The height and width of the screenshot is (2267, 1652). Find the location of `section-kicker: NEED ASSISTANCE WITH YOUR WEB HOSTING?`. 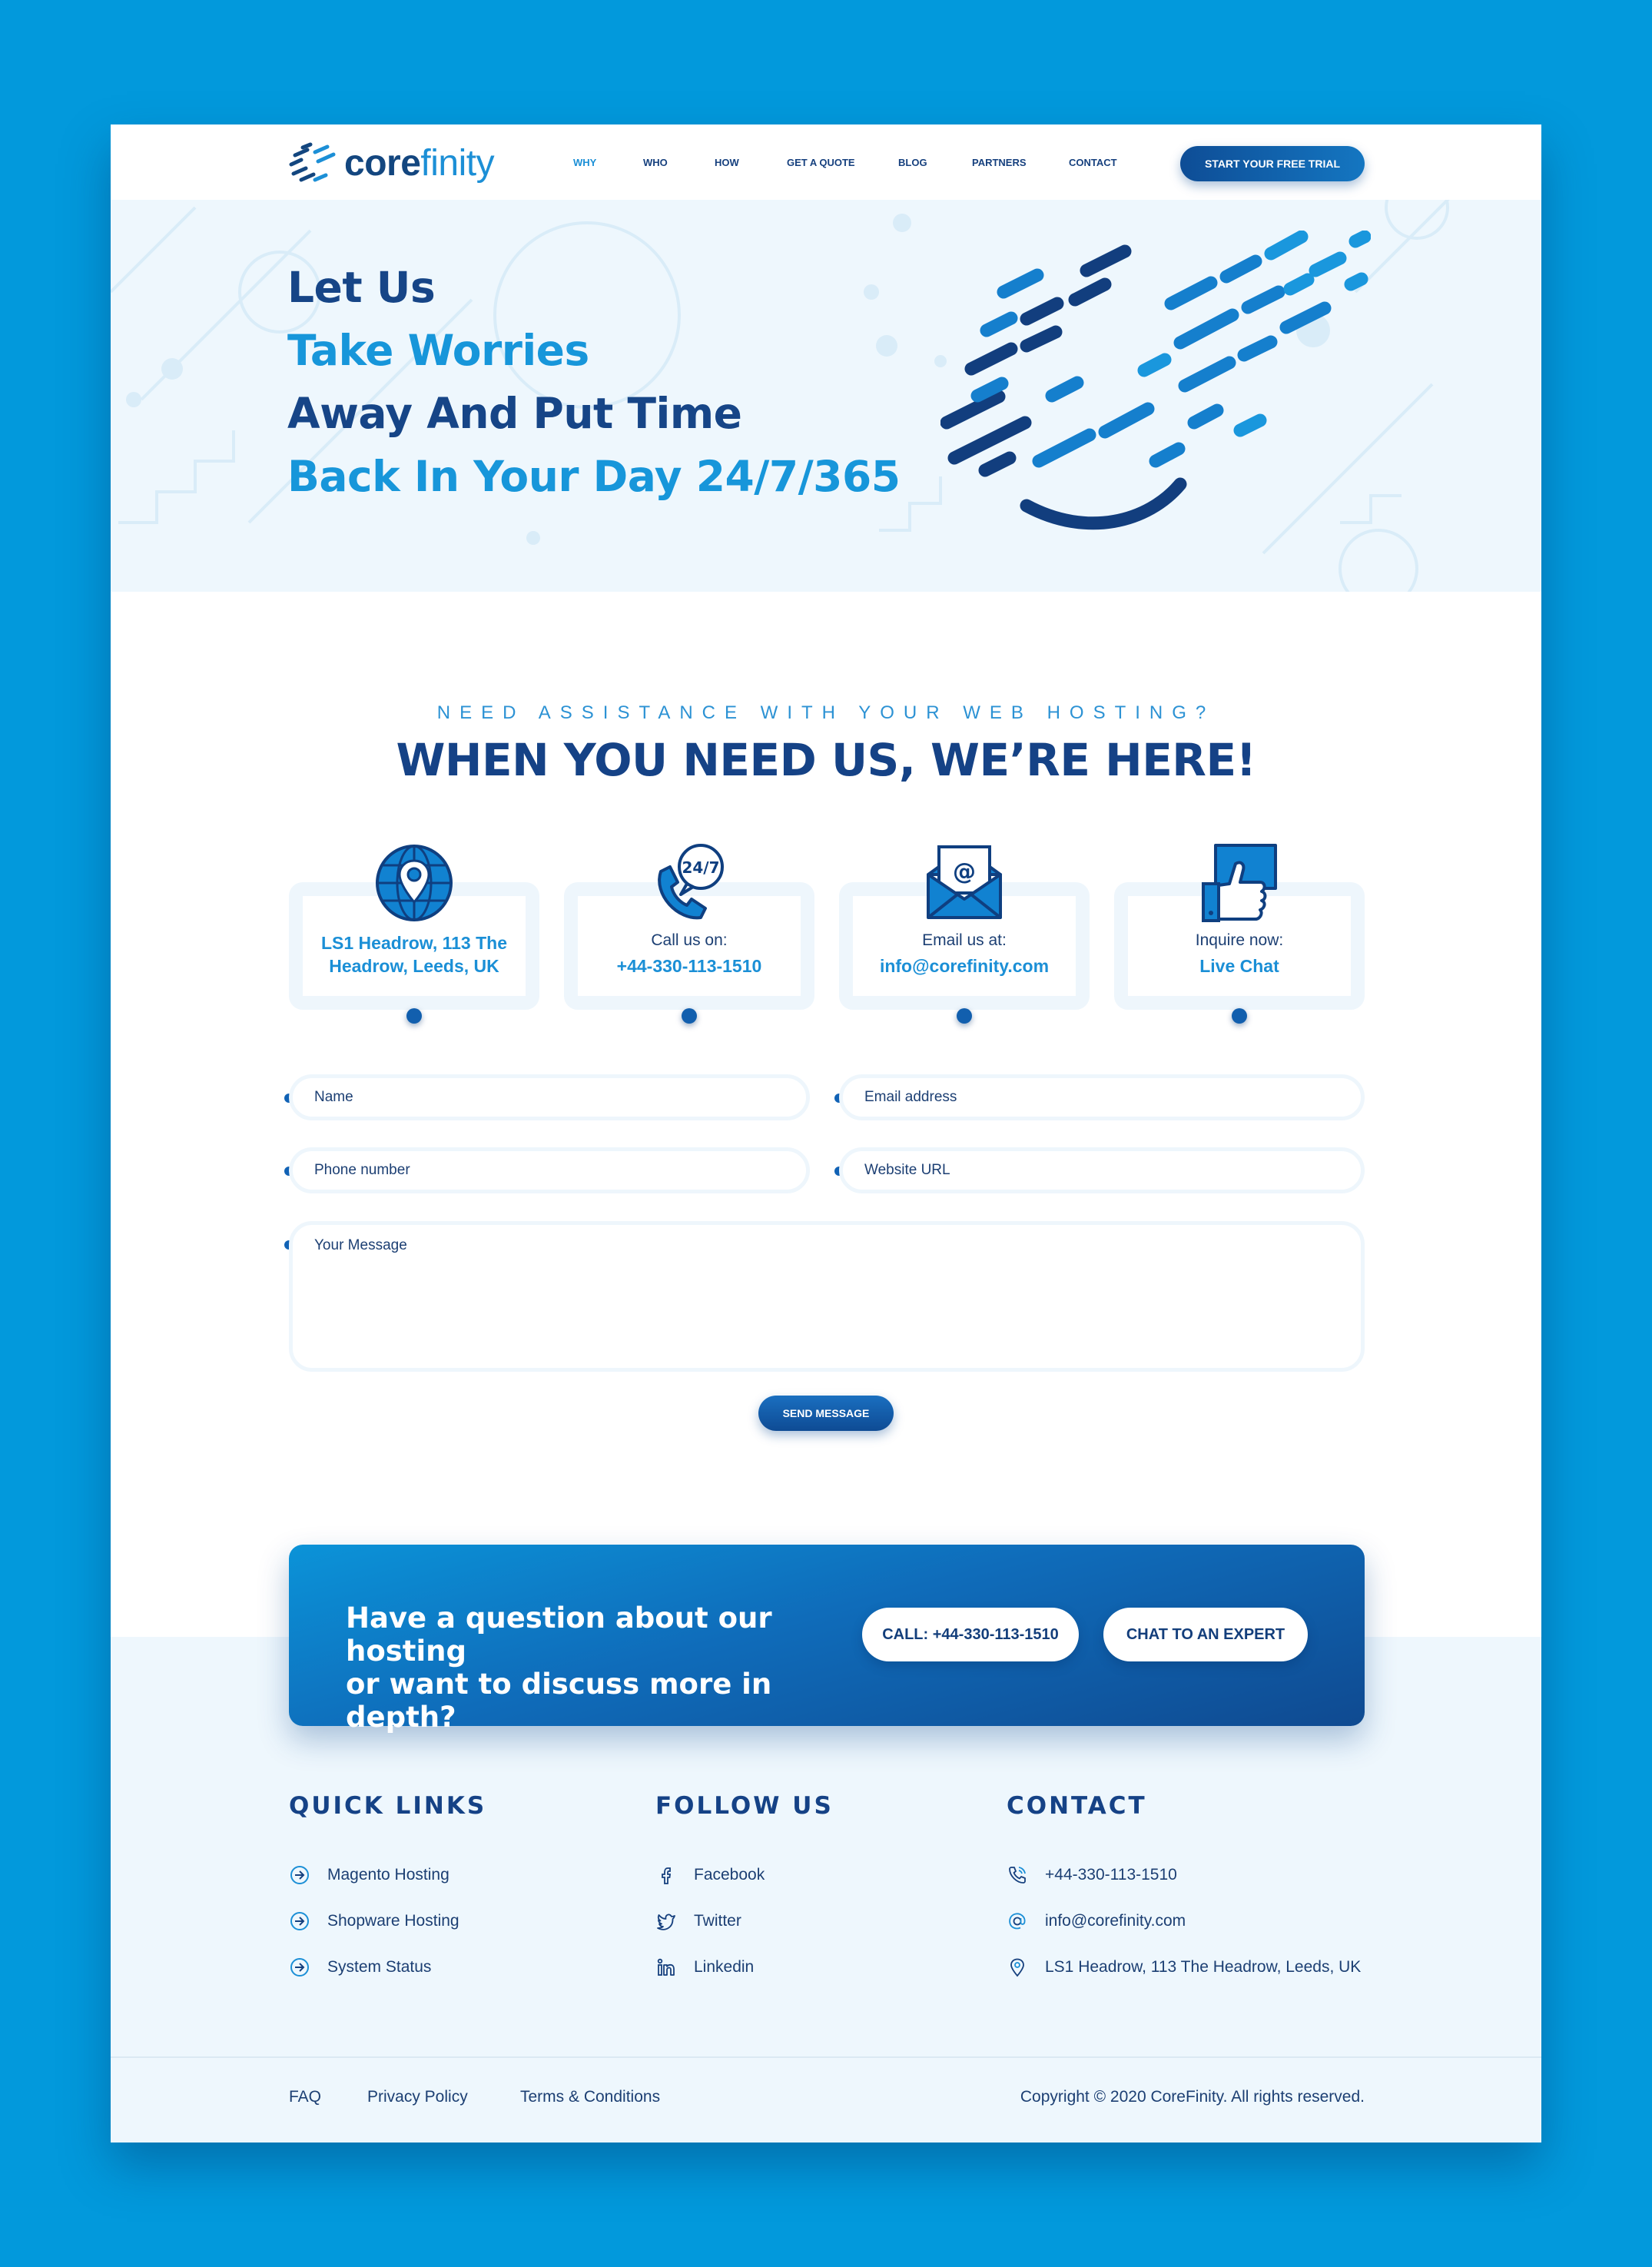

section-kicker: NEED ASSISTANCE WITH YOUR WEB HOSTING? is located at coordinates (826, 712).